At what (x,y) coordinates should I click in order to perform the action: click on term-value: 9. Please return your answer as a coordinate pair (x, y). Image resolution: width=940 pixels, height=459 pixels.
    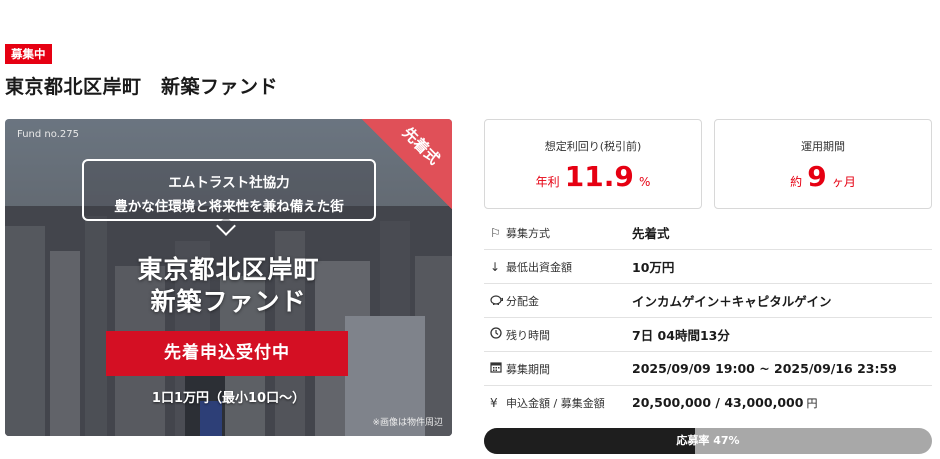
    Looking at the image, I should click on (817, 176).